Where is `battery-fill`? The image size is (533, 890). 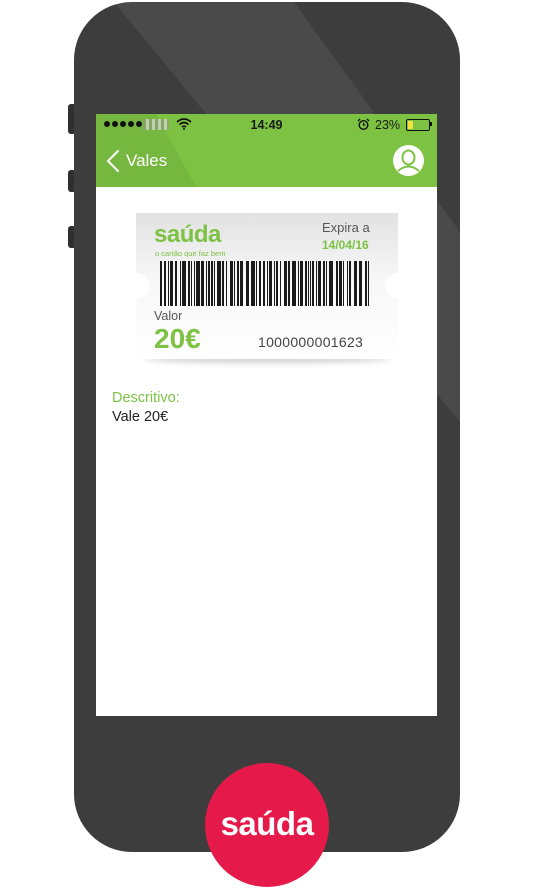
battery-fill is located at coordinates (410, 125).